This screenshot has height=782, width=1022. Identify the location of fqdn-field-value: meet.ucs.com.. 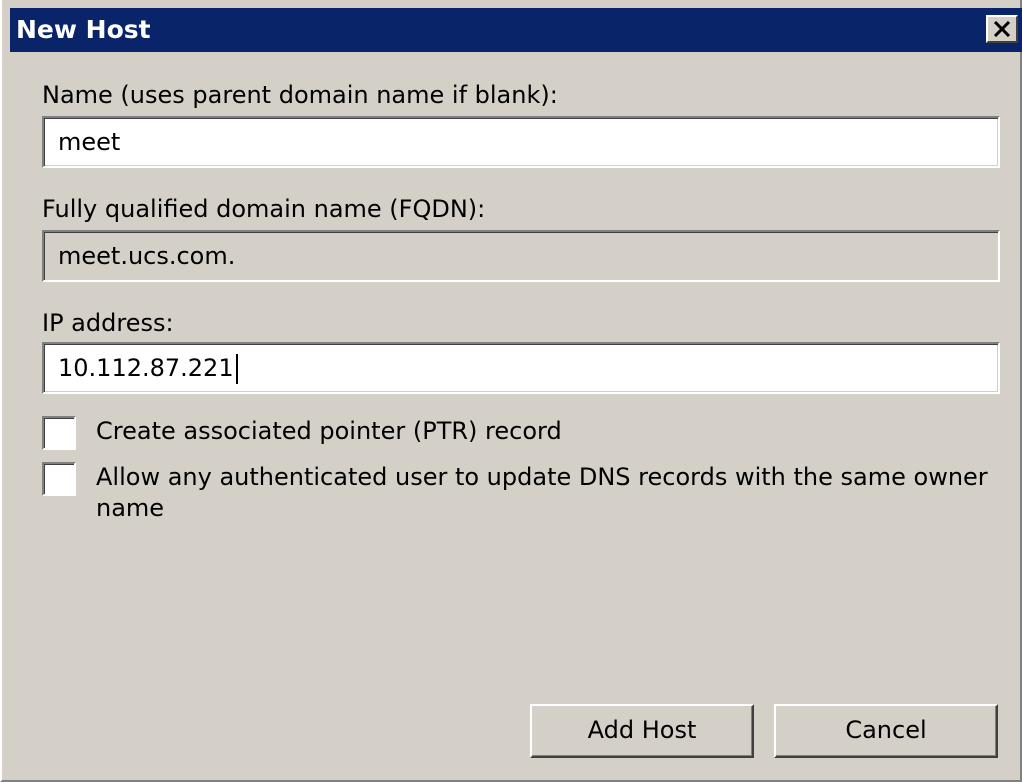
(147, 256).